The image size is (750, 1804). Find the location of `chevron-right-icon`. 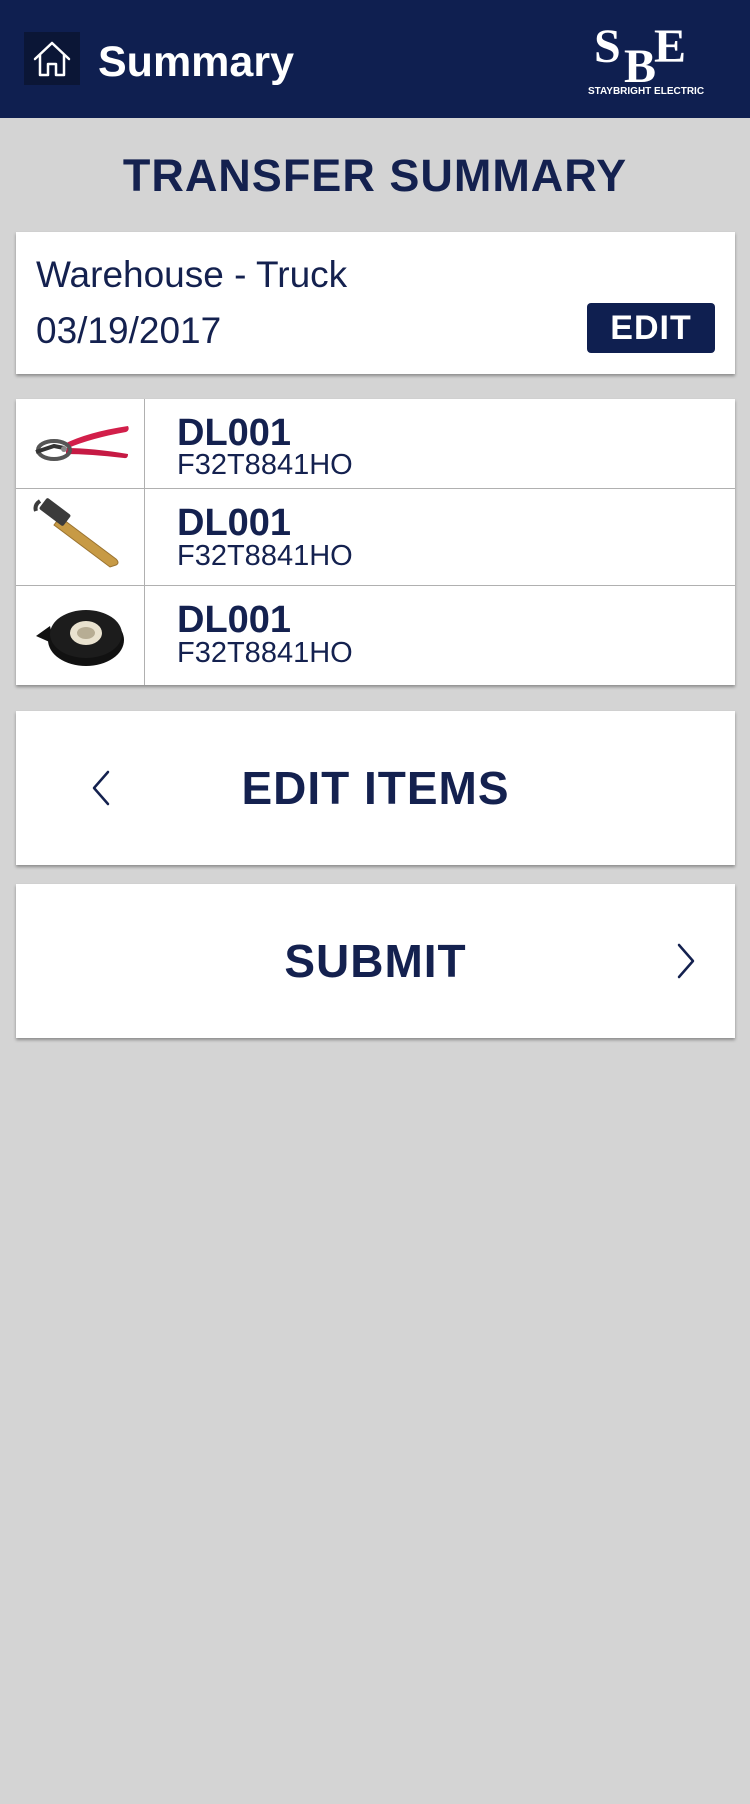

chevron-right-icon is located at coordinates (686, 961).